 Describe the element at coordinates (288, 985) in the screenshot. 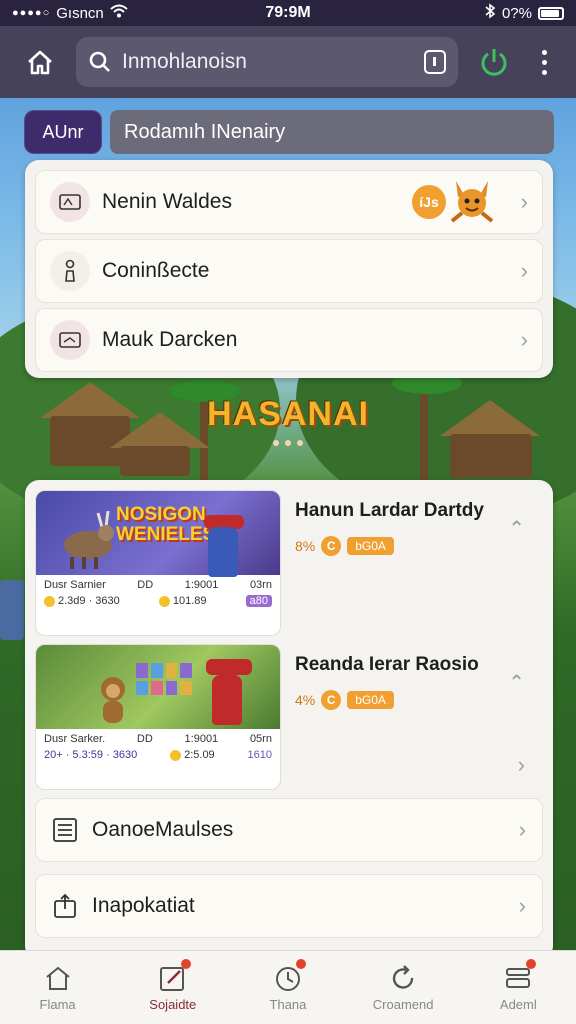

I see `nav-item-timer: Thana` at that location.